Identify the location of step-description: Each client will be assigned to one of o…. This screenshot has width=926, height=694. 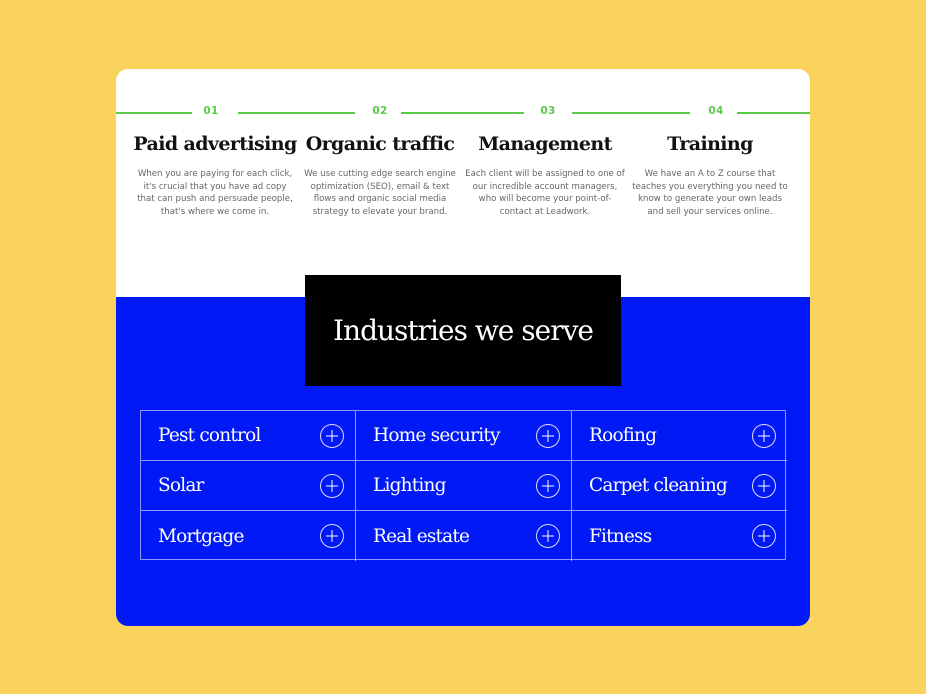
(545, 193).